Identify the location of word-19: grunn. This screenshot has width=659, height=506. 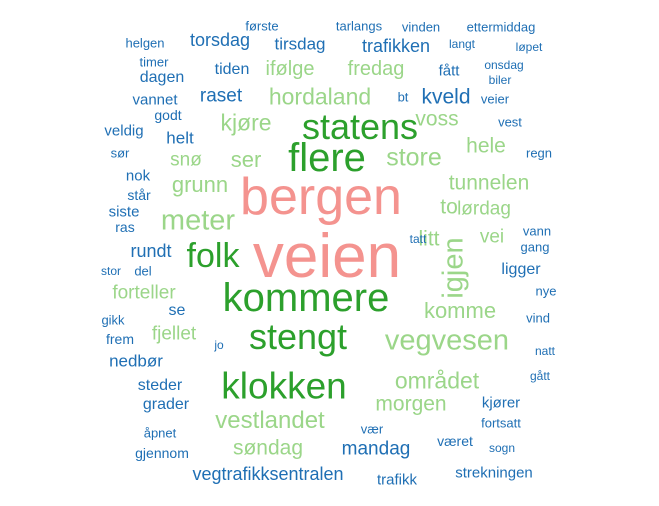
(200, 184).